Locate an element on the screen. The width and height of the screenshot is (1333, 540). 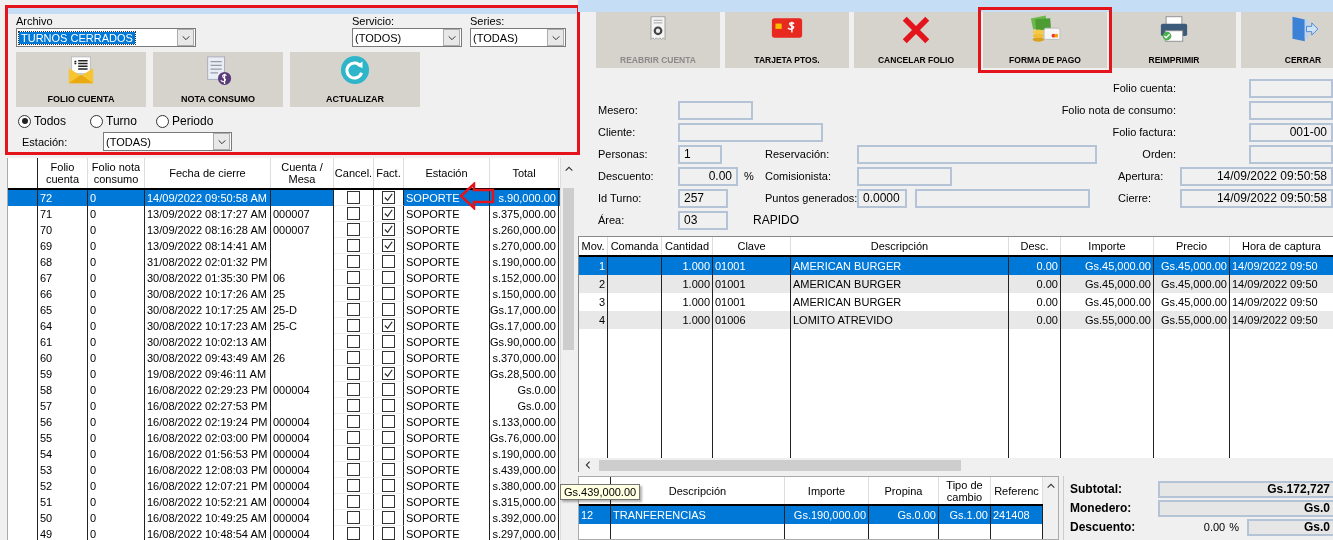
table-row: 64 0 30/08/2022 10:17:23 AM 25-C SOPORTE Gs.17,000.00 is located at coordinates (284, 326).